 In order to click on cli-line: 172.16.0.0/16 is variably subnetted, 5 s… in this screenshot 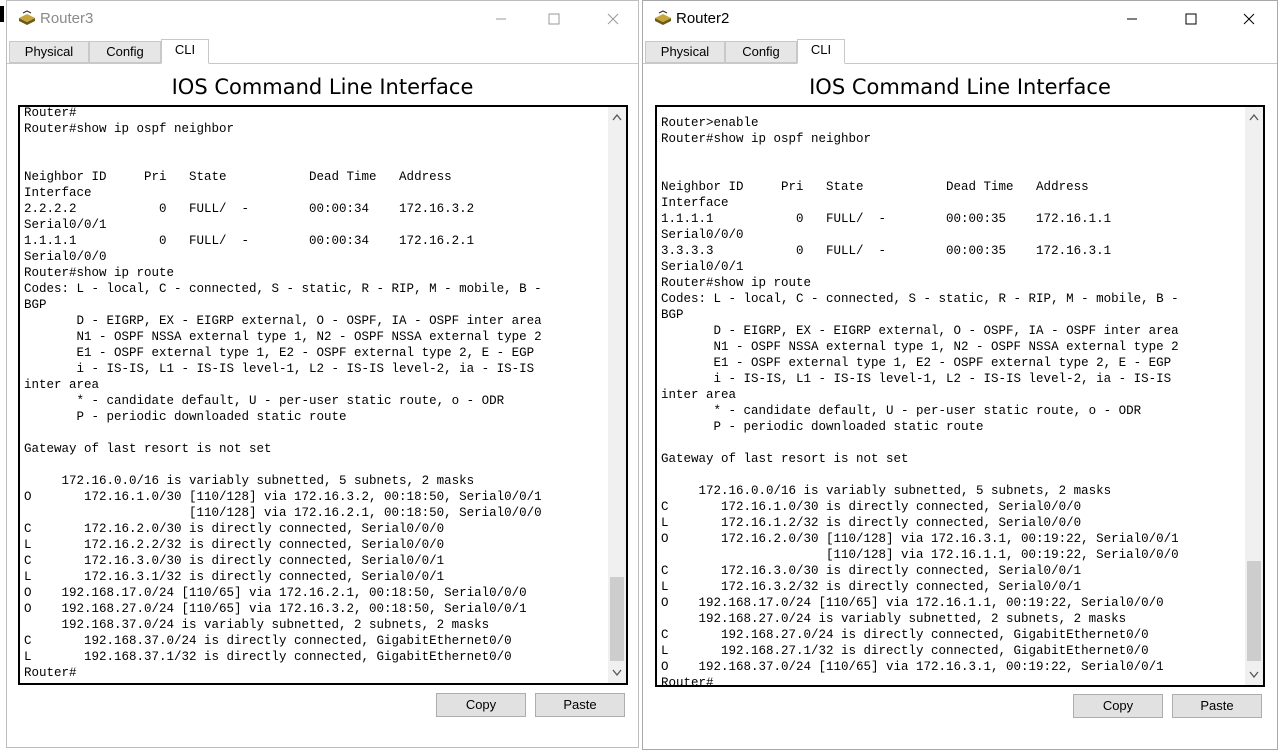, I will do `click(249, 481)`.